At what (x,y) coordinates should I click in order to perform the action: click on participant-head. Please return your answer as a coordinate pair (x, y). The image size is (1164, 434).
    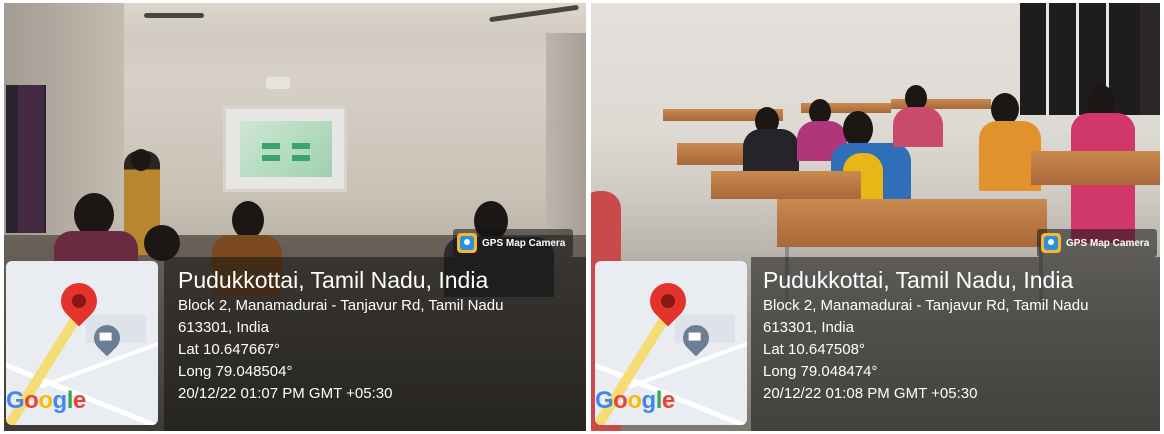
    Looking at the image, I should click on (858, 129).